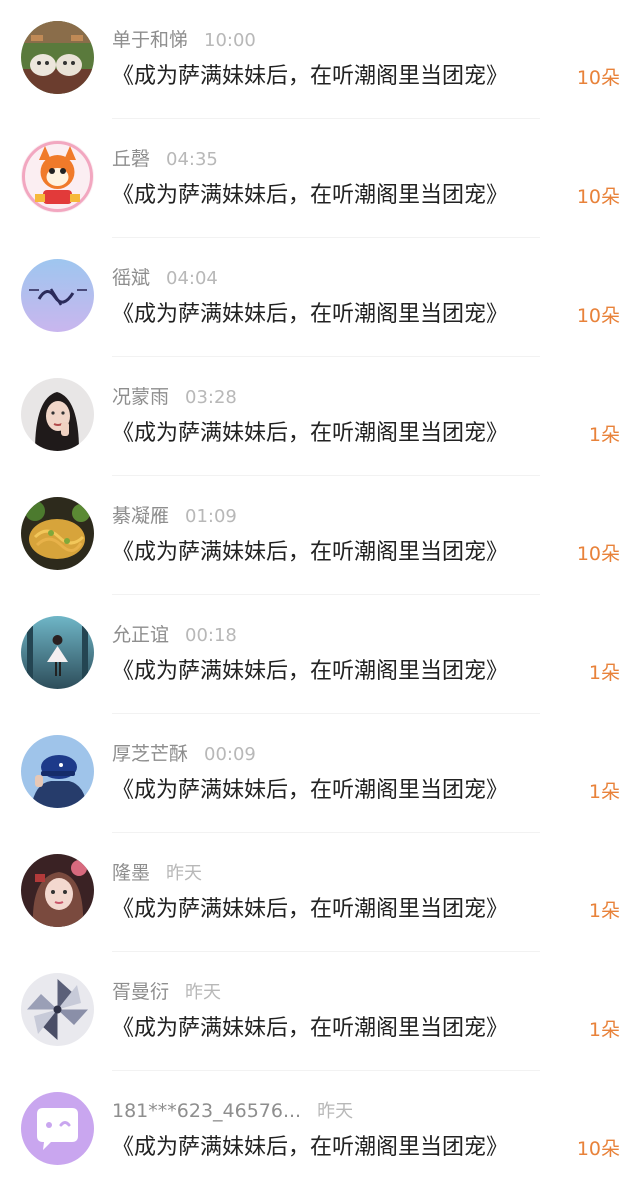 The height and width of the screenshot is (1190, 640). I want to click on avatar-cartoon-fox-icon, so click(57, 176).